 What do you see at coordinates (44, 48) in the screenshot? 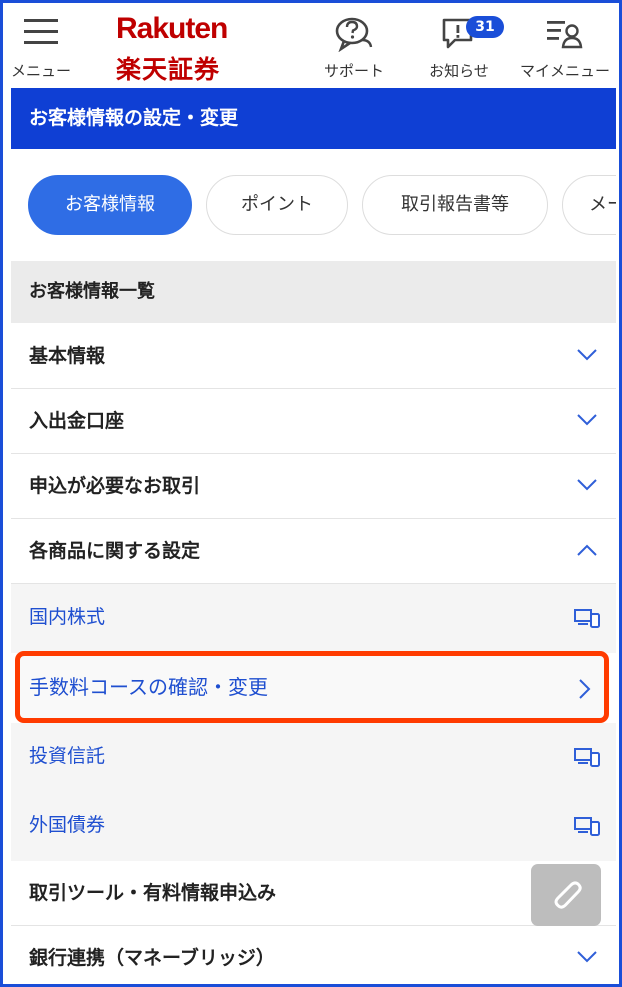
I see `menu-button: メニュー` at bounding box center [44, 48].